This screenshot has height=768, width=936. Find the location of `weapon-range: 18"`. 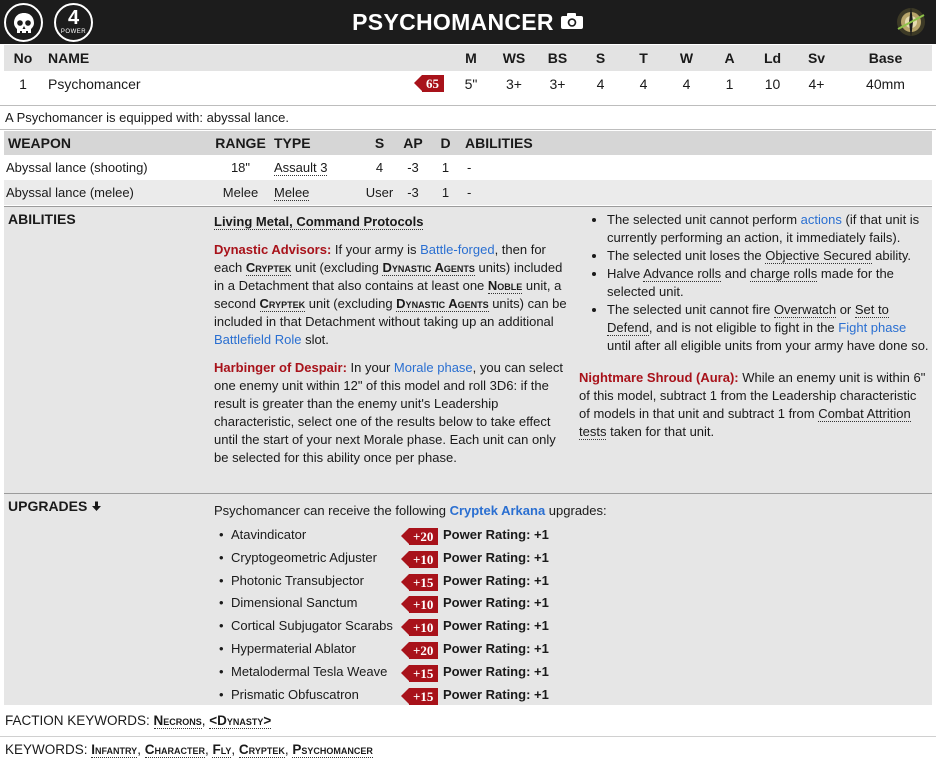

weapon-range: 18" is located at coordinates (240, 167).